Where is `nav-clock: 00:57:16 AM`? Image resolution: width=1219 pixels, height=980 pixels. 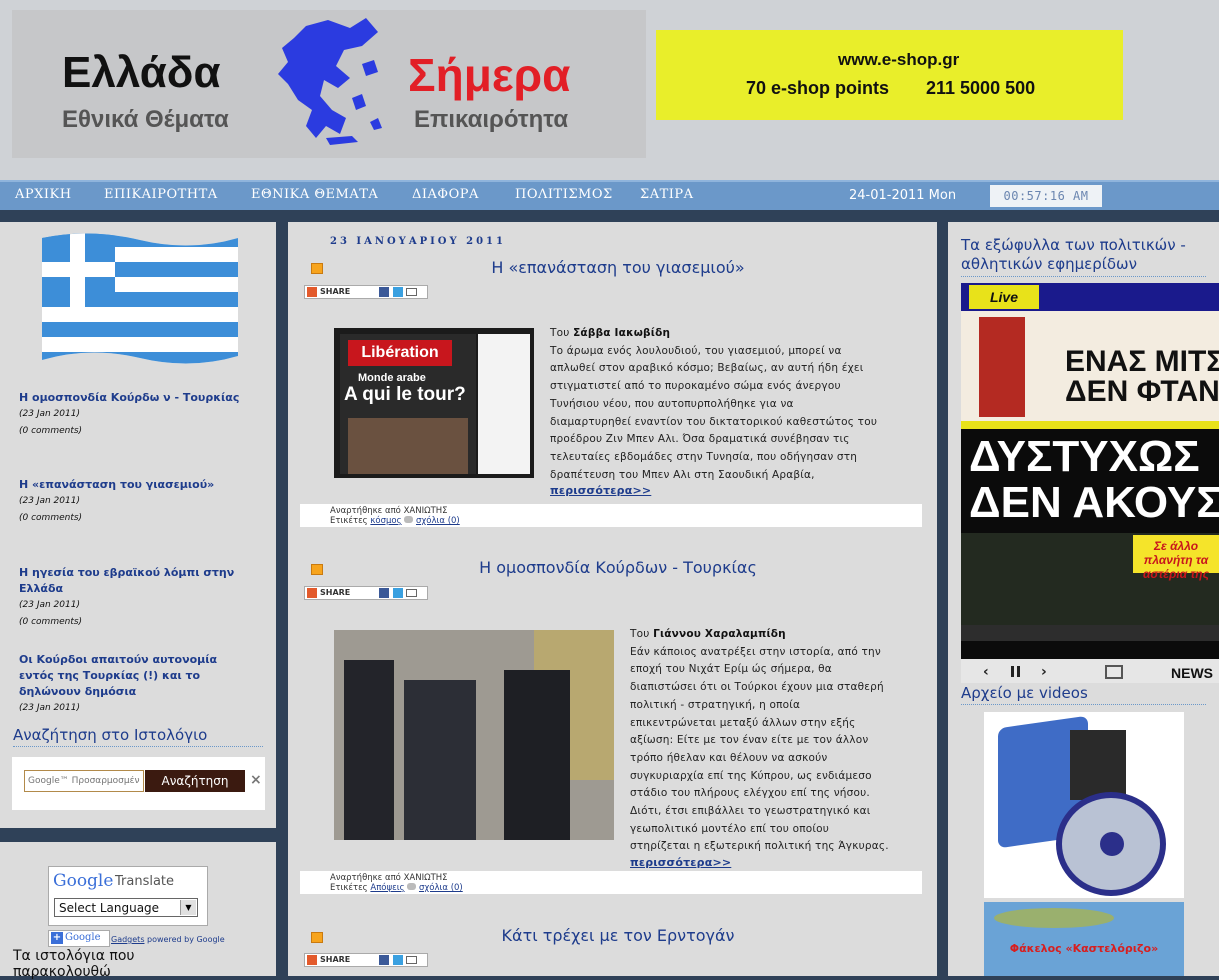 nav-clock: 00:57:16 AM is located at coordinates (1046, 196).